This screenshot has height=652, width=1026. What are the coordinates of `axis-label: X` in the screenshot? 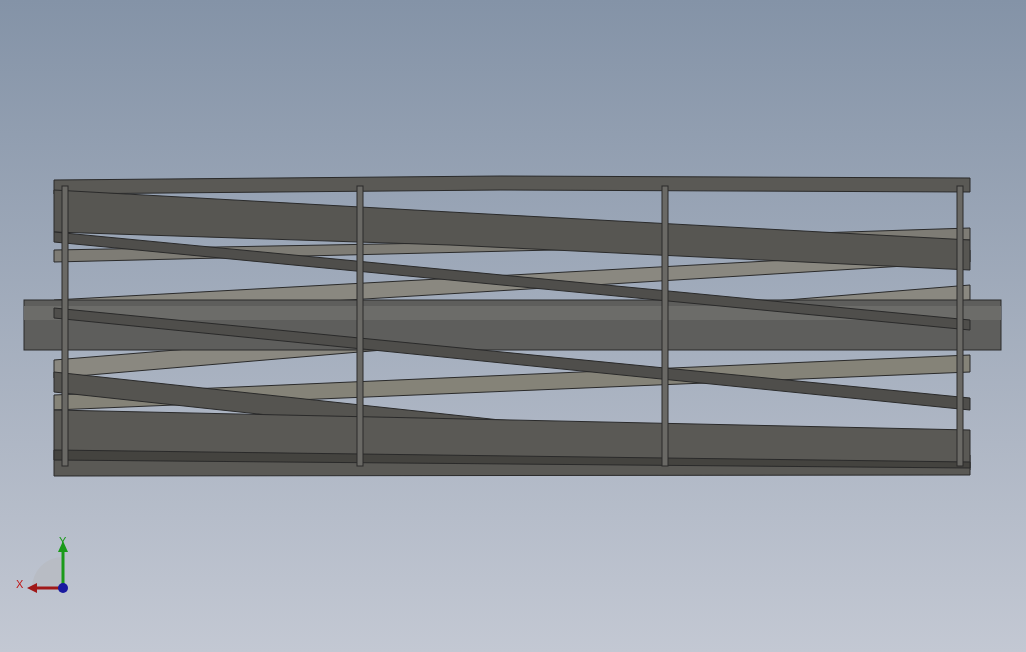 It's located at (20, 584).